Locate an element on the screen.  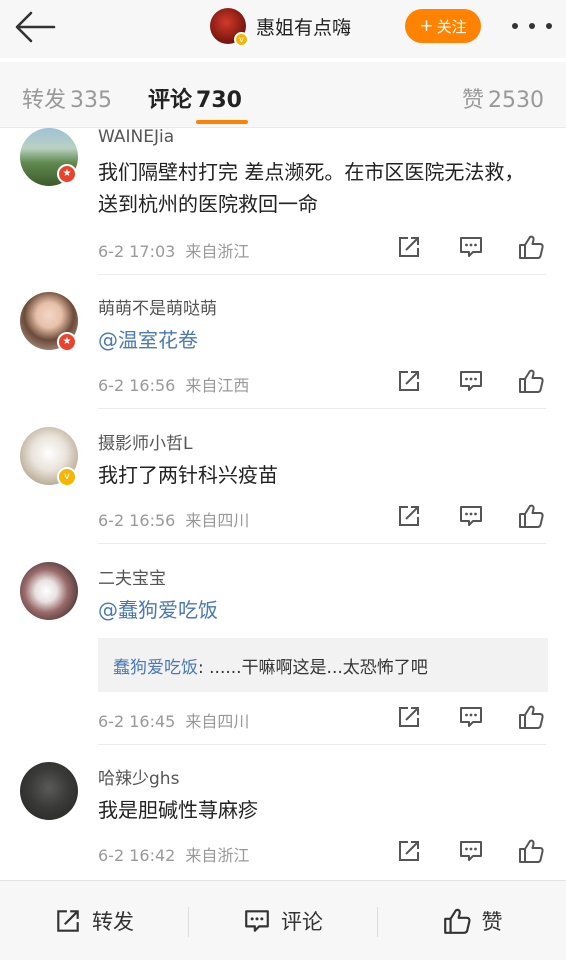
repost-button-label: 转发 is located at coordinates (113, 922).